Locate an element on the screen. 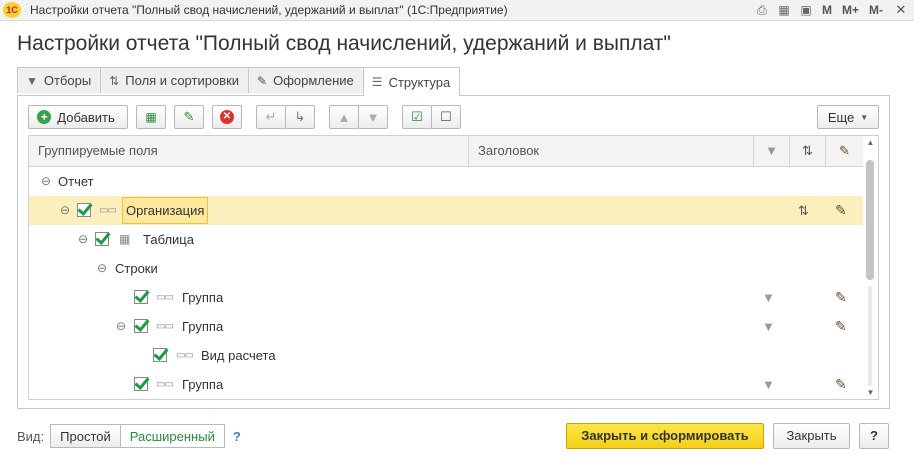 The width and height of the screenshot is (914, 465). sort-icon: ⇅ is located at coordinates (803, 210).